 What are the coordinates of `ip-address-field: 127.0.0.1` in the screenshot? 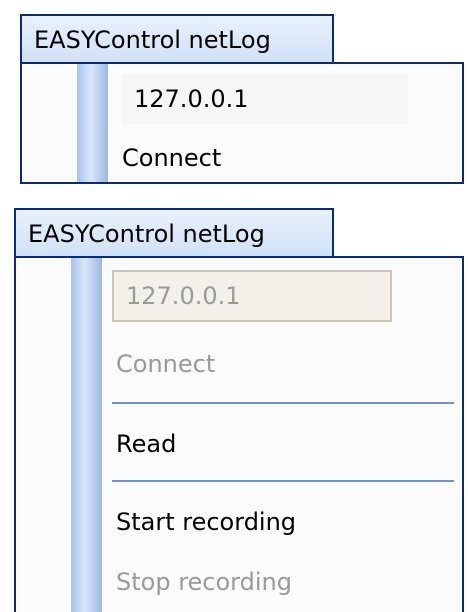 It's located at (265, 99).